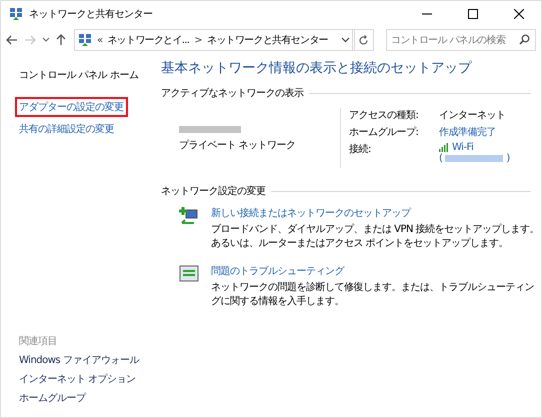 The width and height of the screenshot is (542, 418). I want to click on task-link: 新しい接続またはネットワークのセットアップ, so click(376, 213).